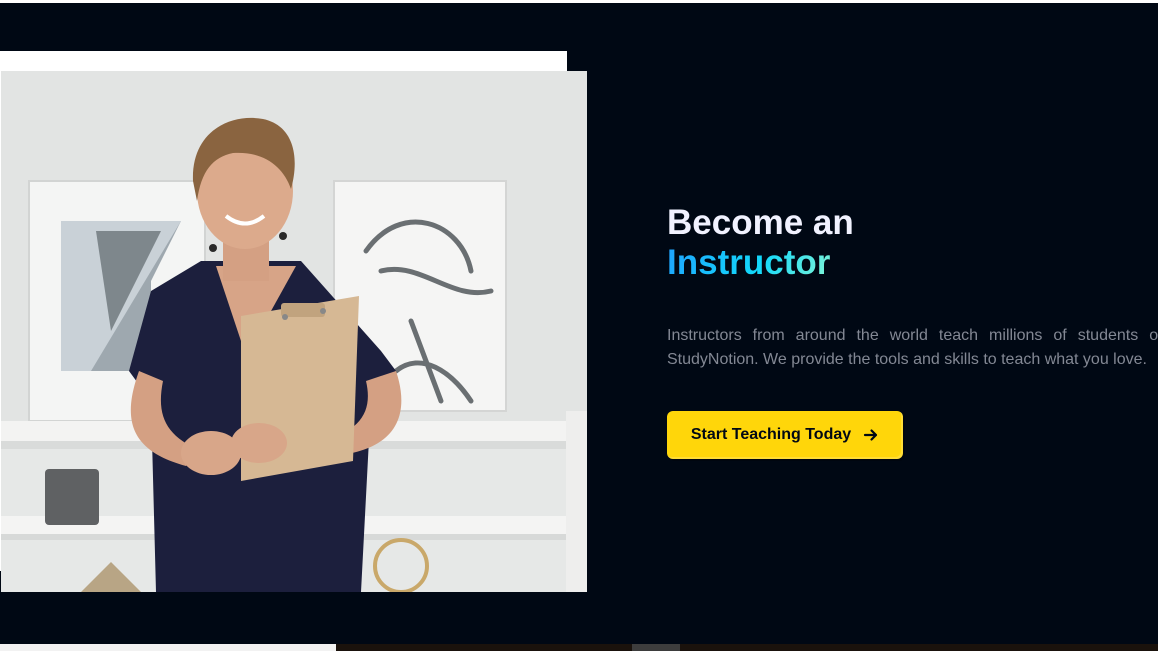  I want to click on next-section-edge-mid, so click(656, 647).